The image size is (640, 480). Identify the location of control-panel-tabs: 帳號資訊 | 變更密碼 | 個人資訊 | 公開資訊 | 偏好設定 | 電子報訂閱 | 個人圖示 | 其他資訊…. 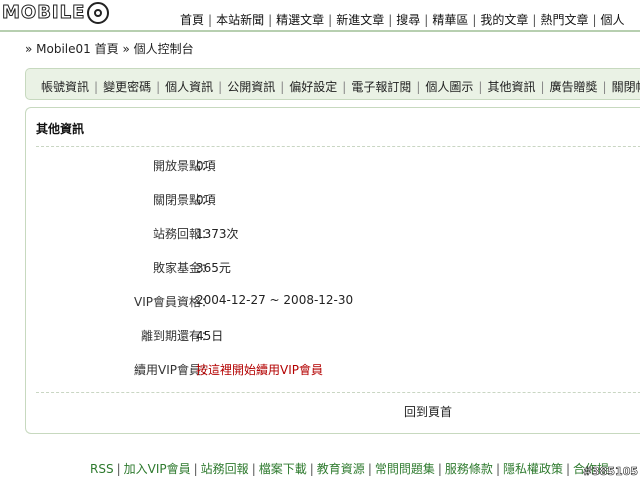
(332, 84).